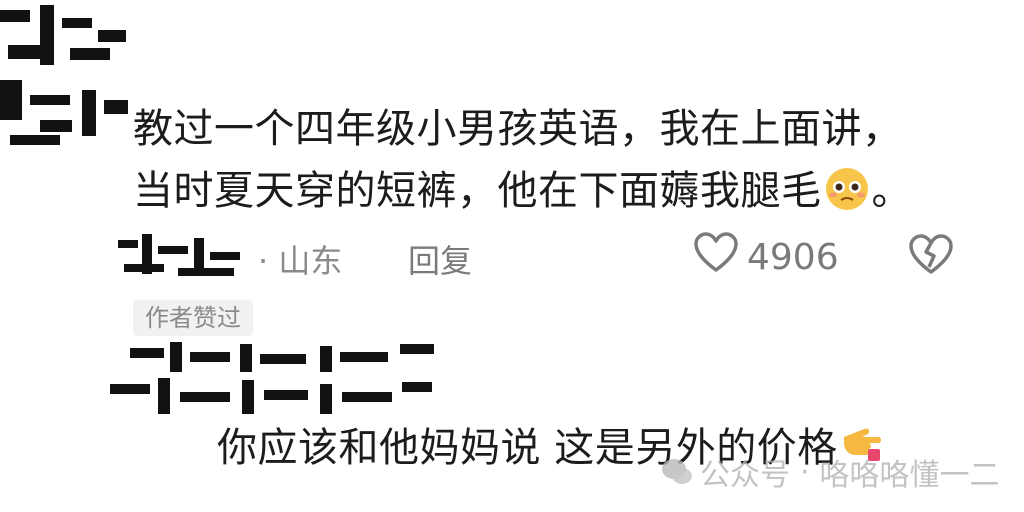 Image resolution: width=1024 pixels, height=512 pixels. Describe the element at coordinates (182, 257) in the screenshot. I see `censored-username` at that location.